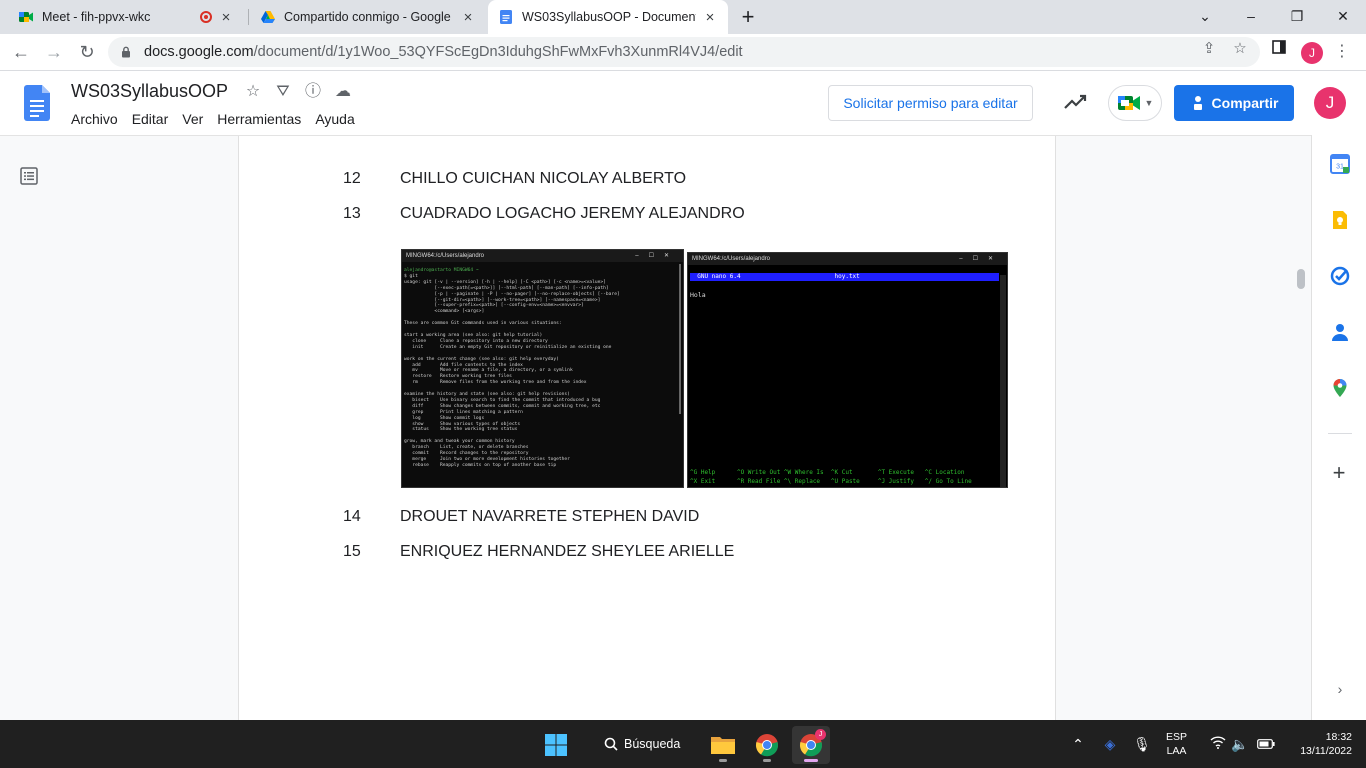 The height and width of the screenshot is (768, 1366). What do you see at coordinates (352, 213) in the screenshot?
I see `row-number: 13` at bounding box center [352, 213].